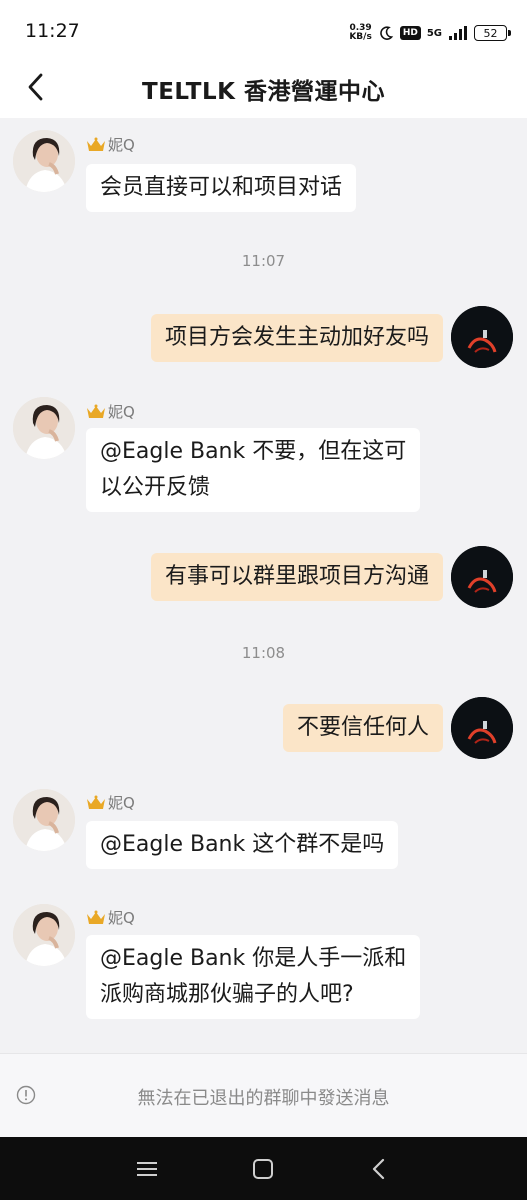 The width and height of the screenshot is (527, 1200). What do you see at coordinates (155, 487) in the screenshot?
I see `message-text-line: 以公开反馈` at bounding box center [155, 487].